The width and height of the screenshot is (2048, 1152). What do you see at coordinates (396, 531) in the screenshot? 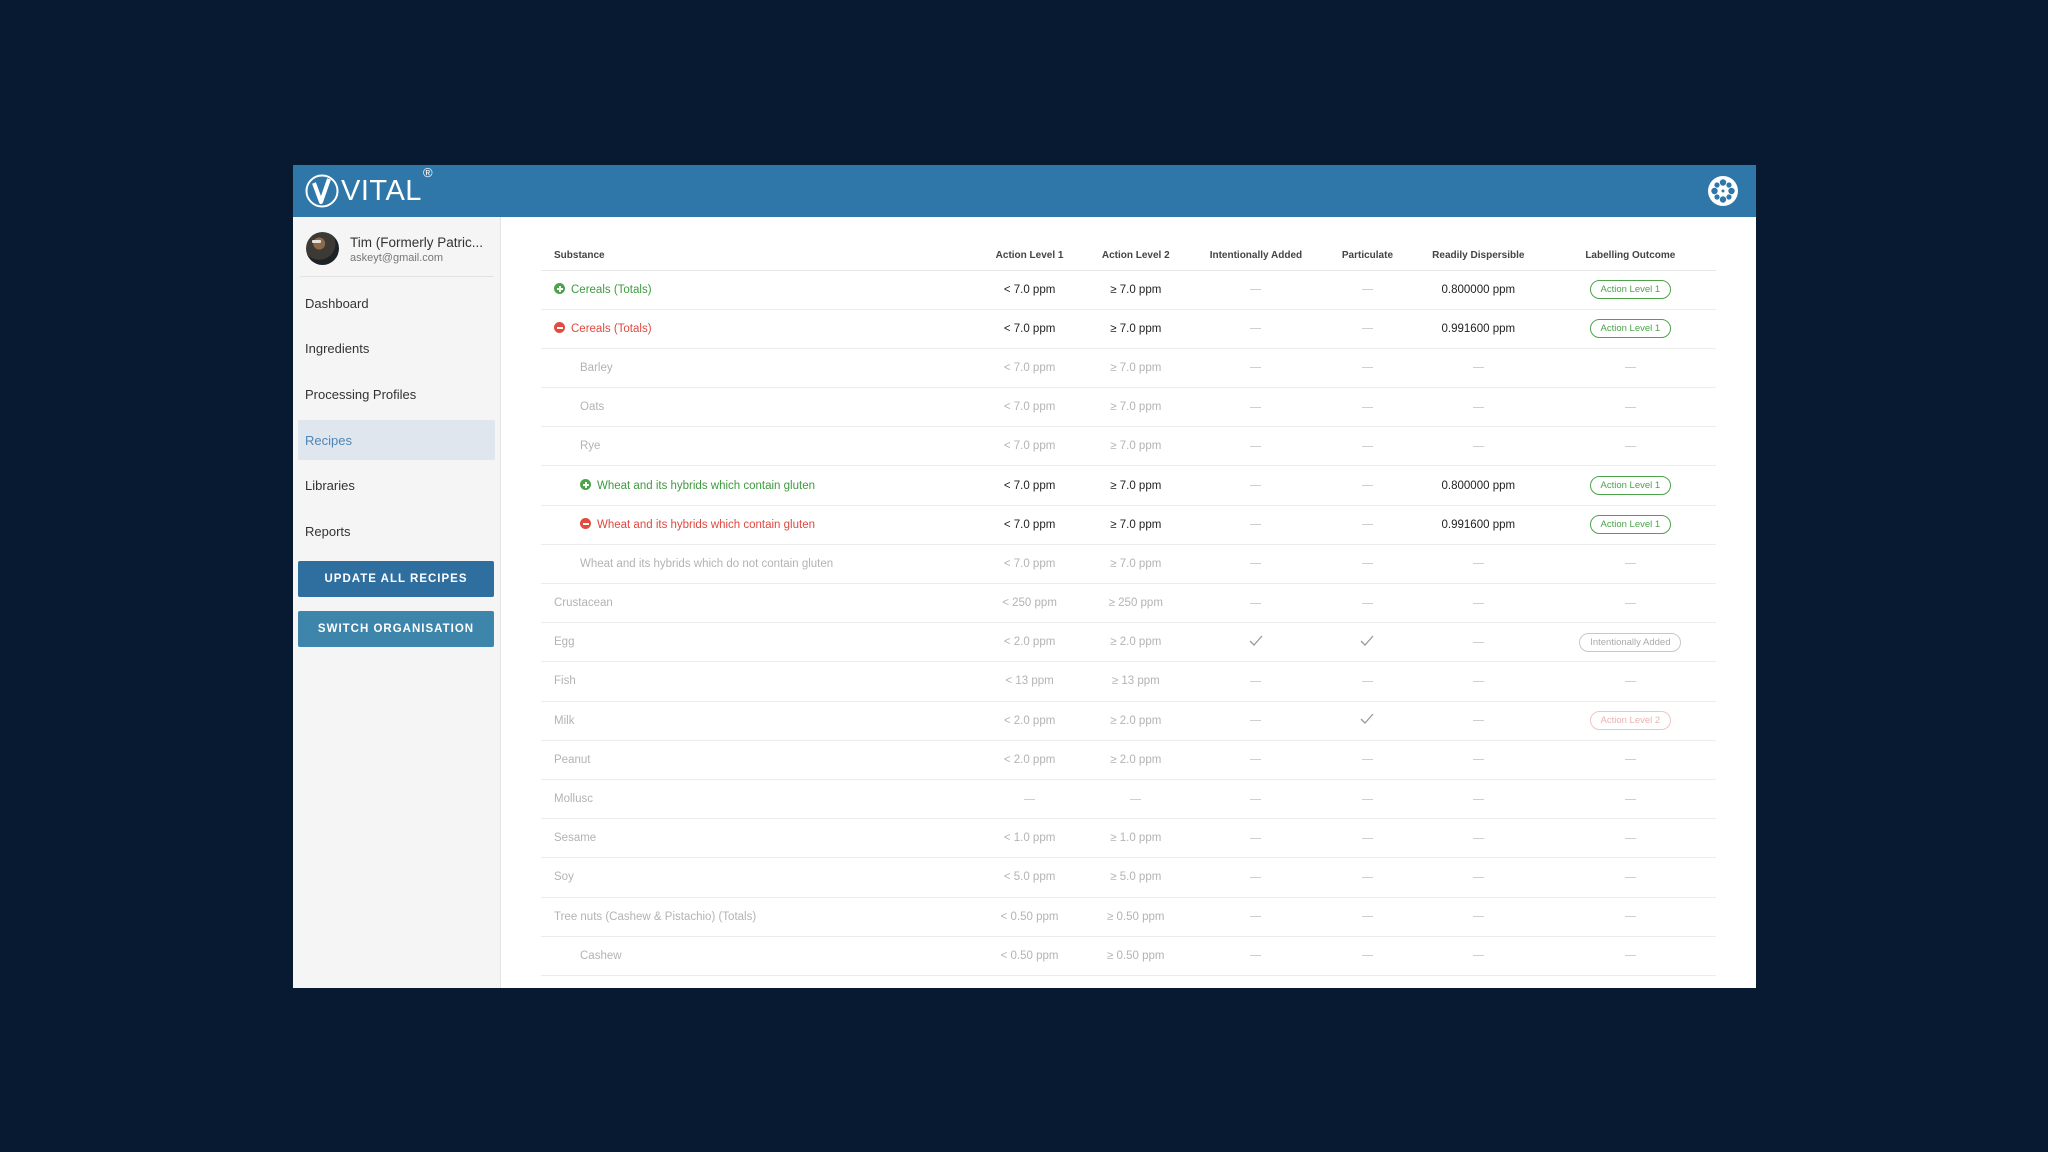
I see `sidebar-item-reports: Reports` at bounding box center [396, 531].